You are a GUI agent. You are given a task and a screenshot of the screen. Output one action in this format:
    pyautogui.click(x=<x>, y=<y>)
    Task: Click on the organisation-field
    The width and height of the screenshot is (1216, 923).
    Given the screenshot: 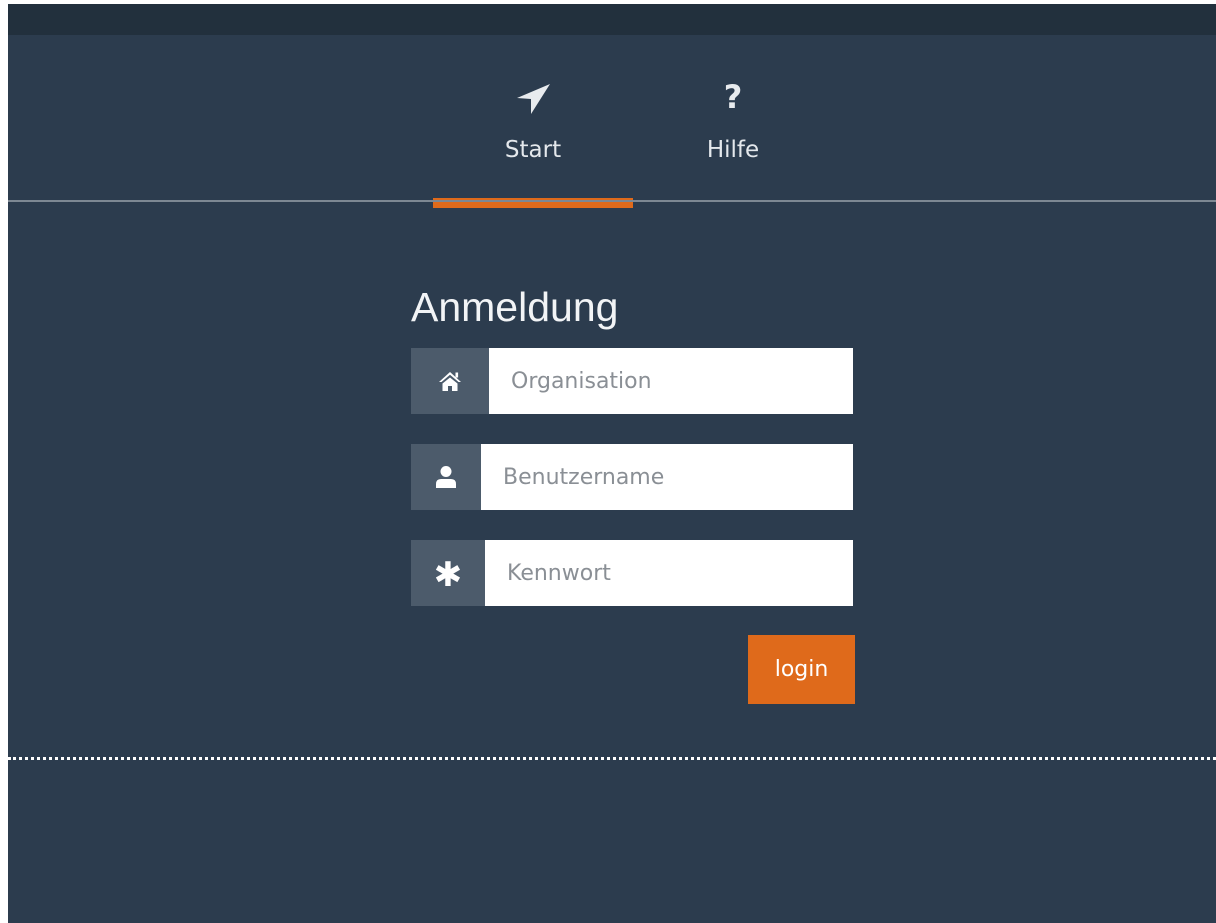 What is the action you would take?
    pyautogui.click(x=632, y=381)
    